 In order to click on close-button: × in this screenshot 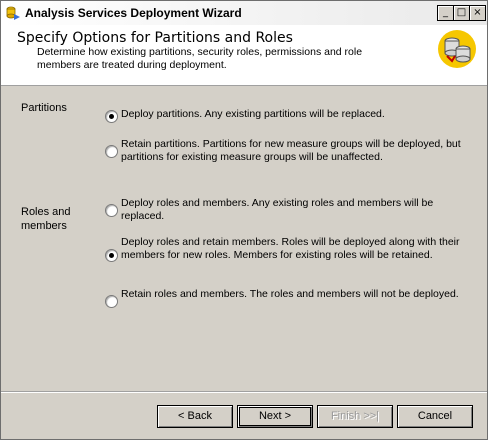, I will do `click(477, 13)`.